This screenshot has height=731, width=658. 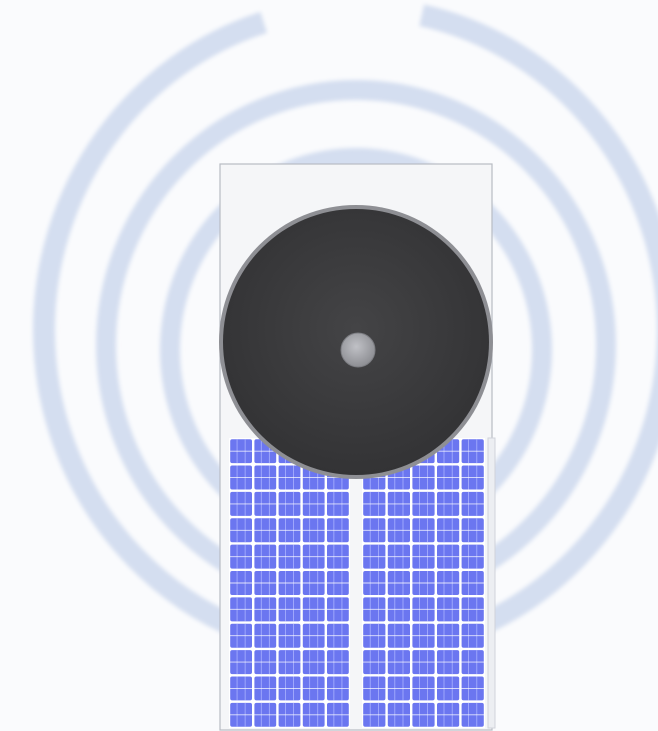 I want to click on solar-panel-left, so click(x=289, y=583).